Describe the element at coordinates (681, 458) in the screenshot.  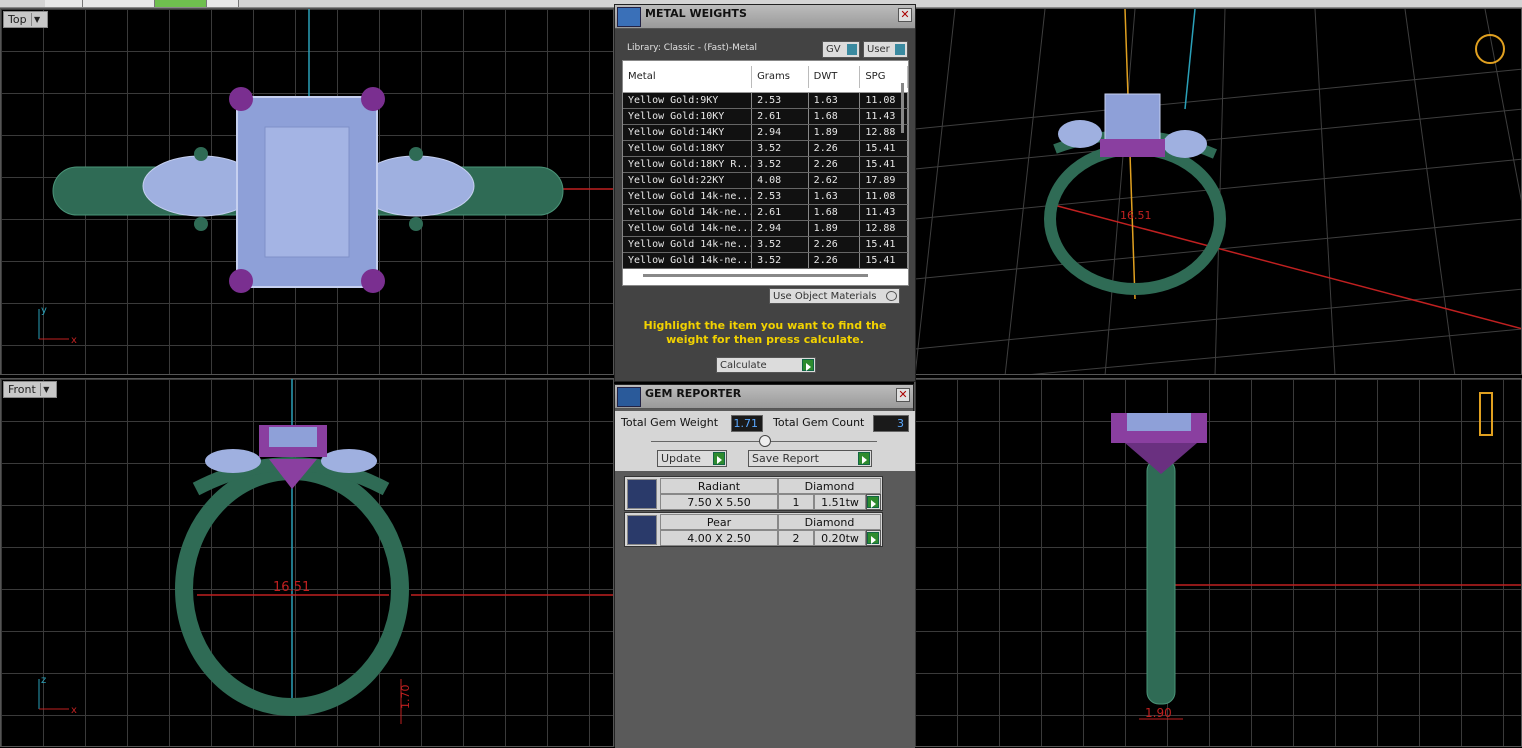
I see `button-label: Update` at that location.